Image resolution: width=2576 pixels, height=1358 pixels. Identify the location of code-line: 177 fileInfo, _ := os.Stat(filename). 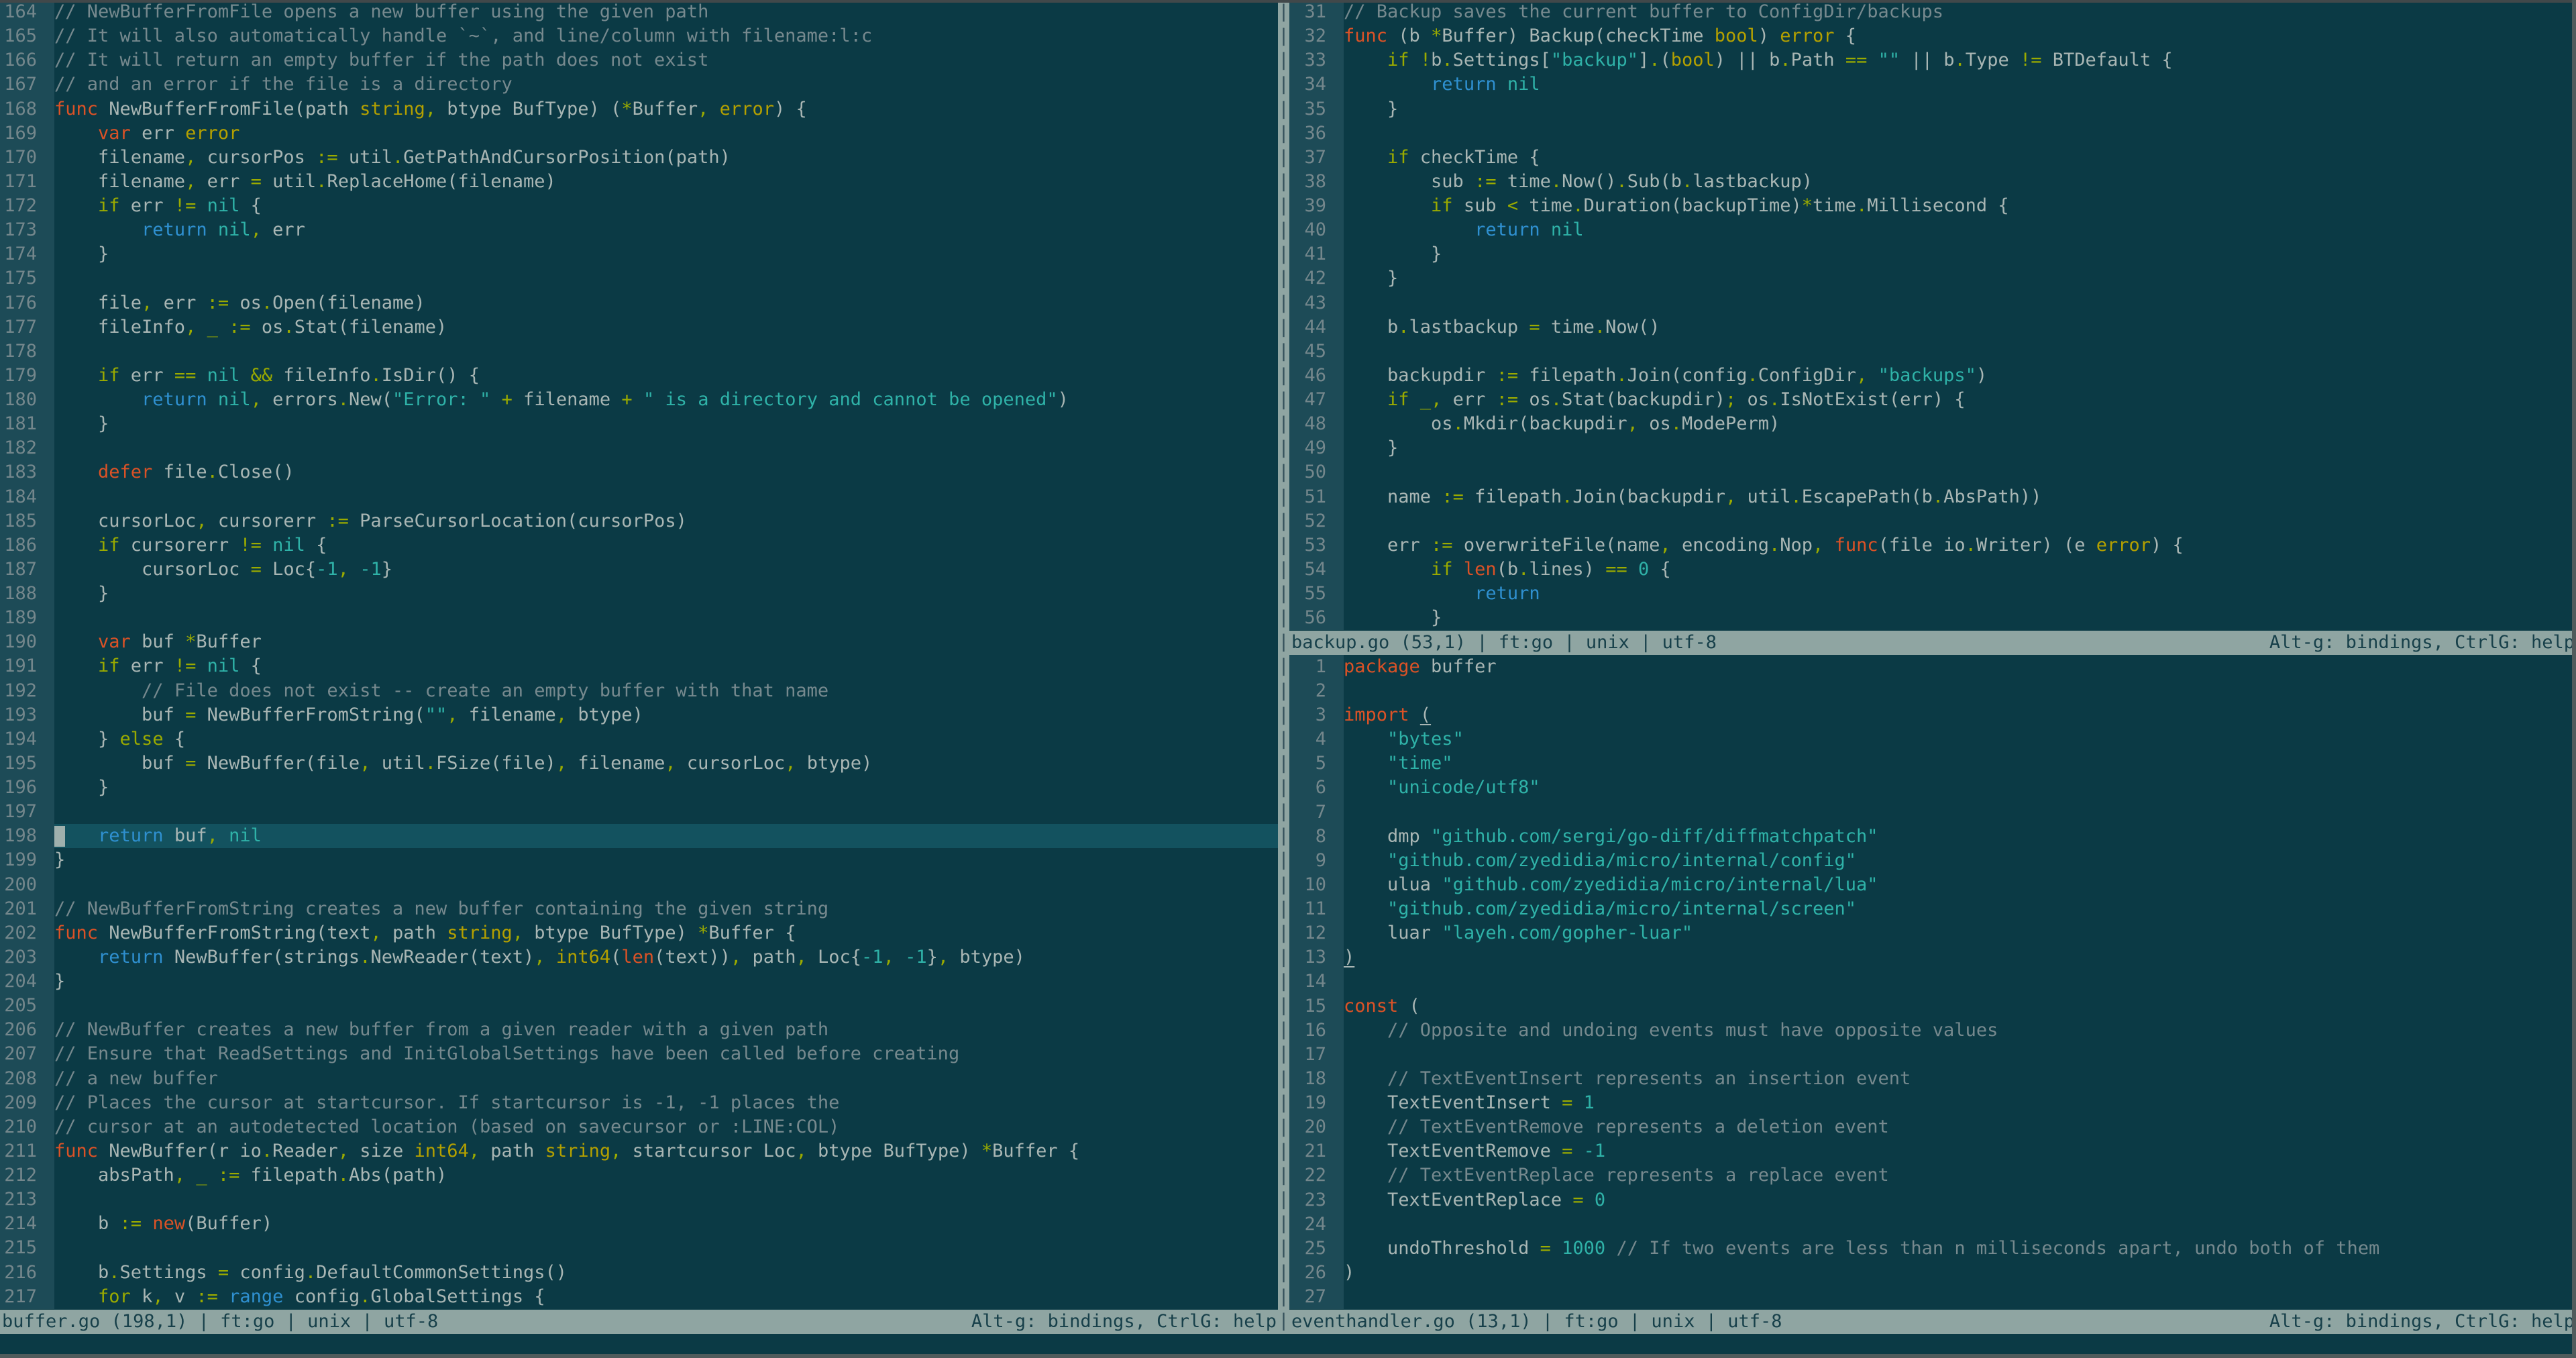
(639, 327).